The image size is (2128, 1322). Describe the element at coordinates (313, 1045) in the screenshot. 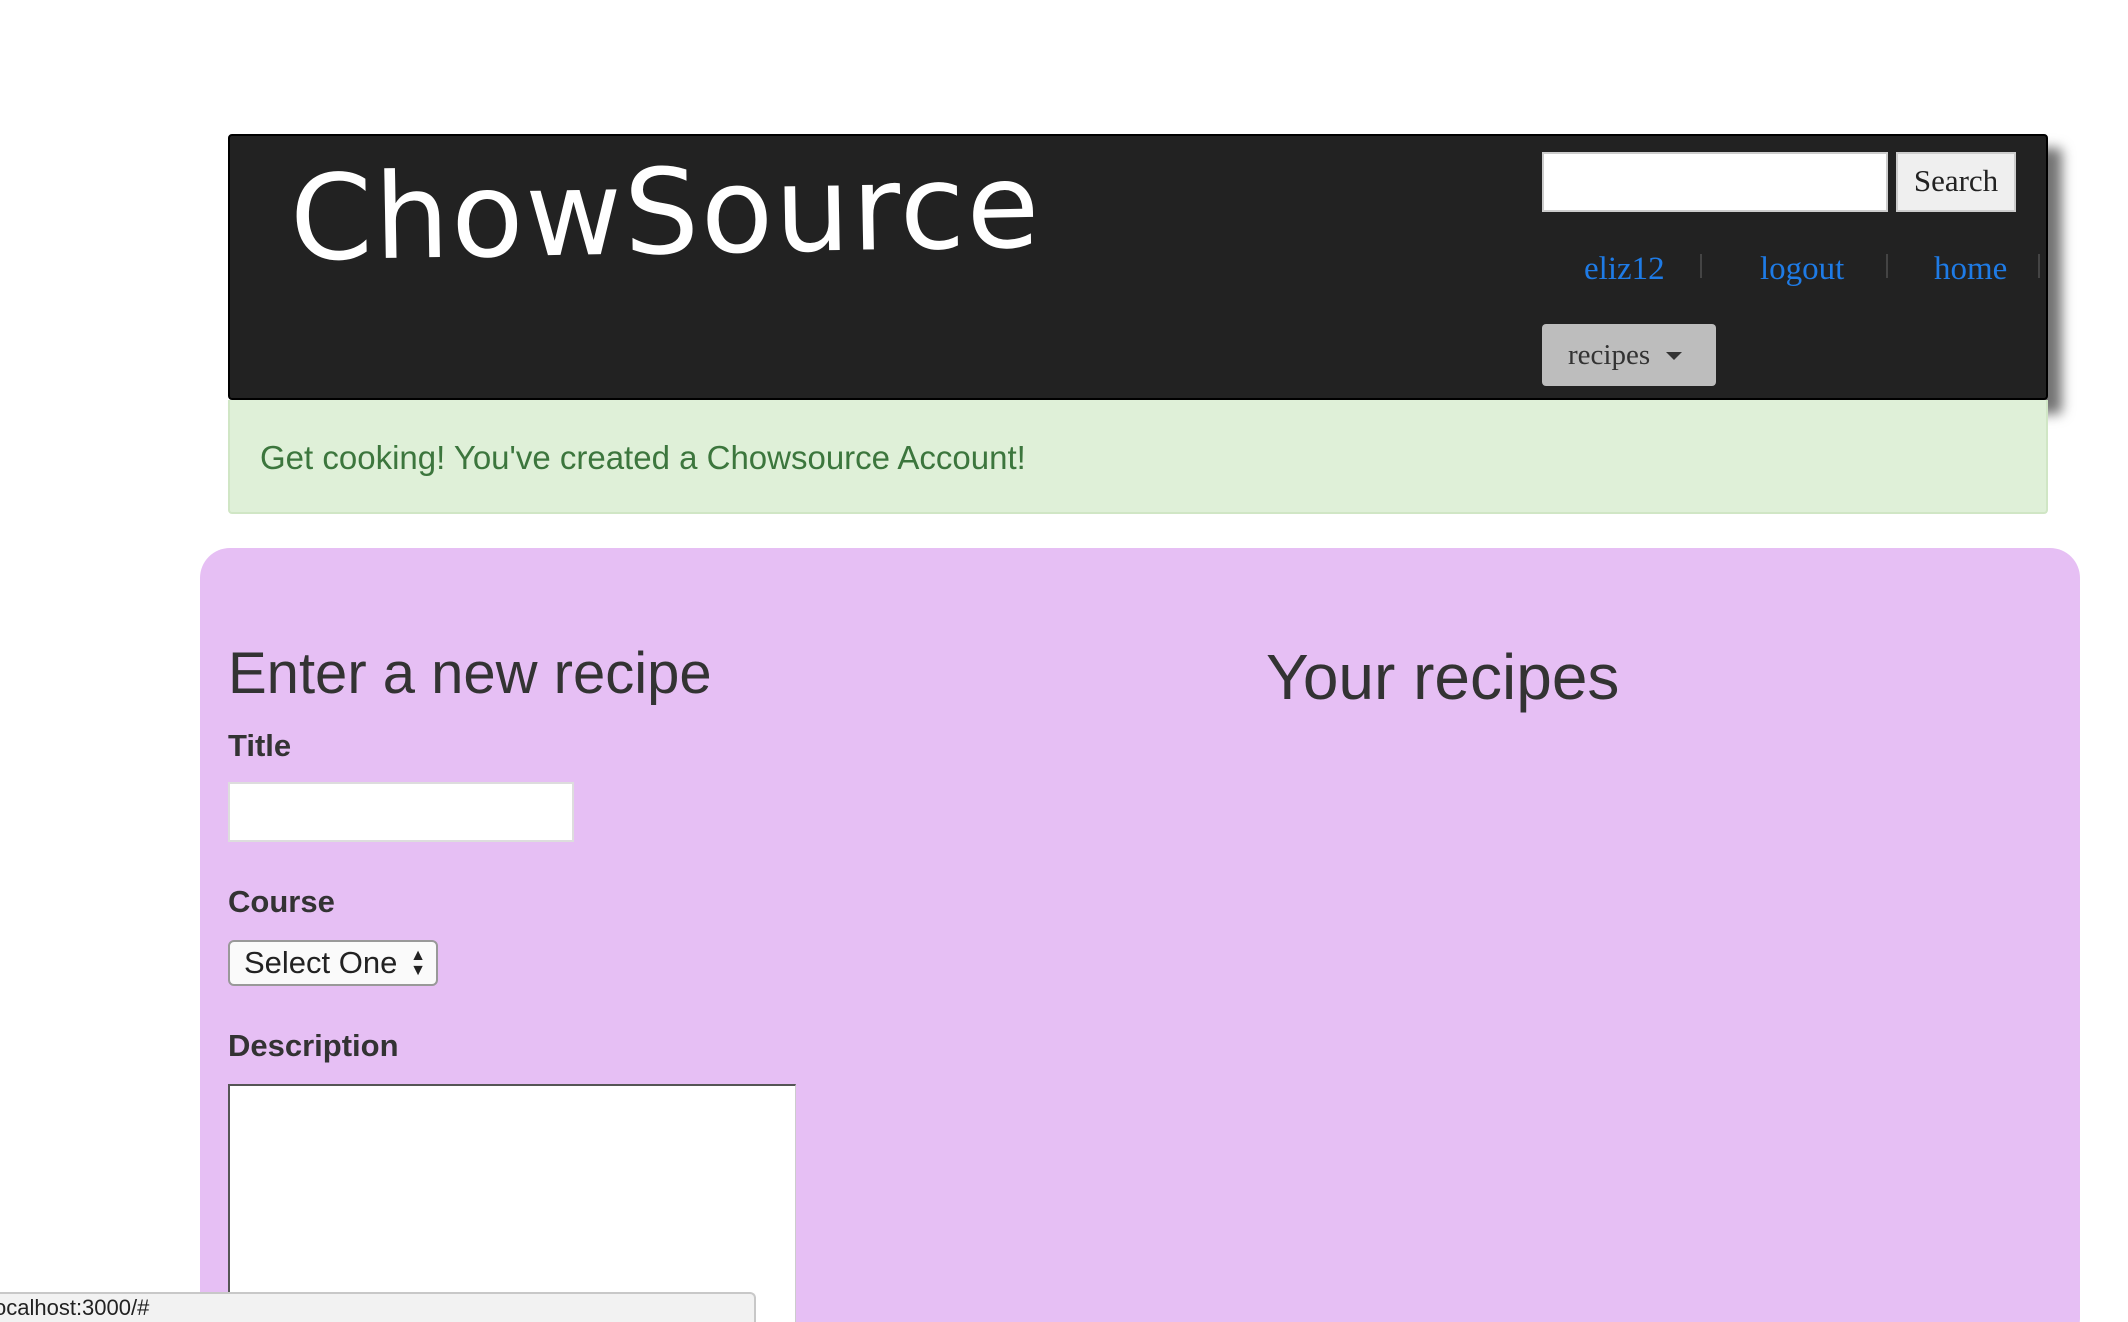

I see `description-label: Description` at that location.